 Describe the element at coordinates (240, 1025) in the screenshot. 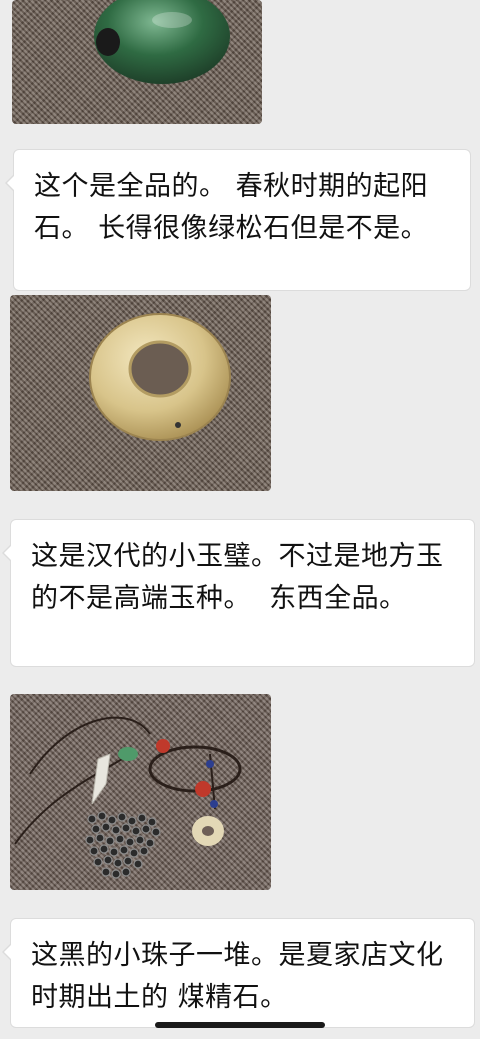

I see `home-indicator` at that location.